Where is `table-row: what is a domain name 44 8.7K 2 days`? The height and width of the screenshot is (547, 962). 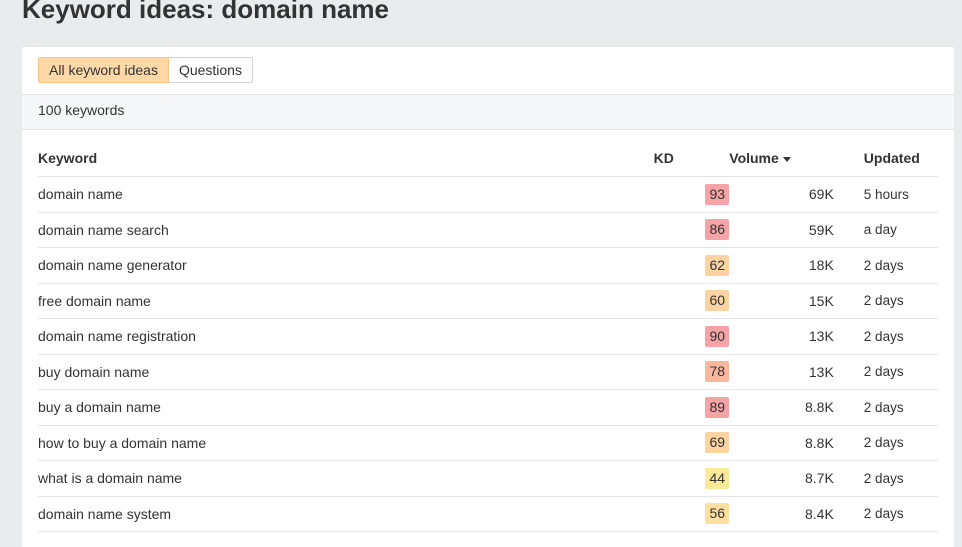 table-row: what is a domain name 44 8.7K 2 days is located at coordinates (488, 478).